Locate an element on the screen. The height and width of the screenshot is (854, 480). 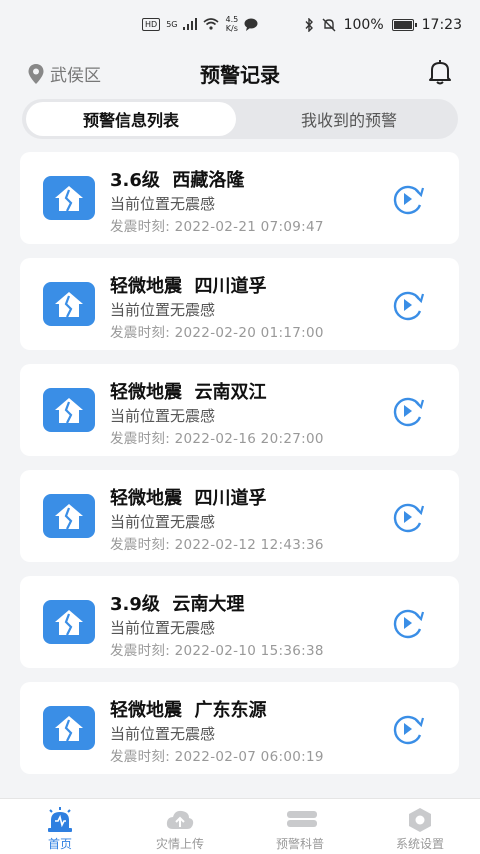
book-icon is located at coordinates (302, 819).